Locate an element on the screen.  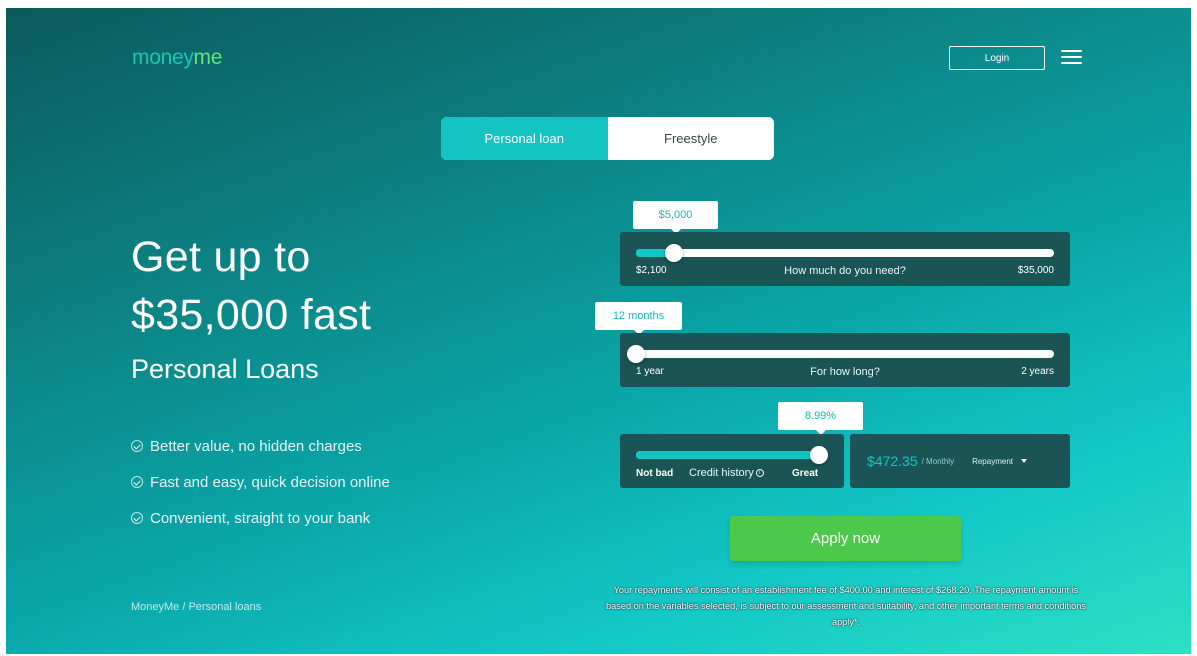
credit-min-label: Not bad is located at coordinates (655, 473).